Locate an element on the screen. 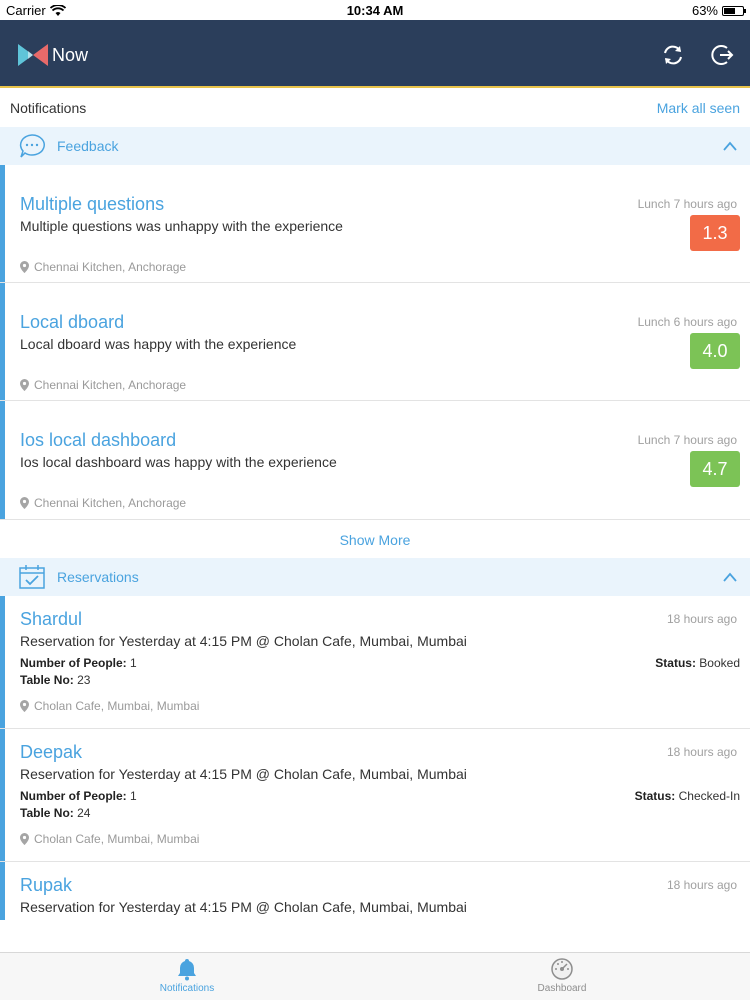  battery-group: 63% is located at coordinates (718, 10).